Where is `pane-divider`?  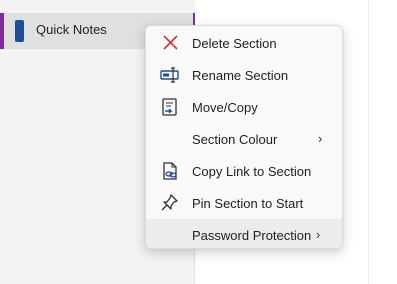 pane-divider is located at coordinates (368, 142).